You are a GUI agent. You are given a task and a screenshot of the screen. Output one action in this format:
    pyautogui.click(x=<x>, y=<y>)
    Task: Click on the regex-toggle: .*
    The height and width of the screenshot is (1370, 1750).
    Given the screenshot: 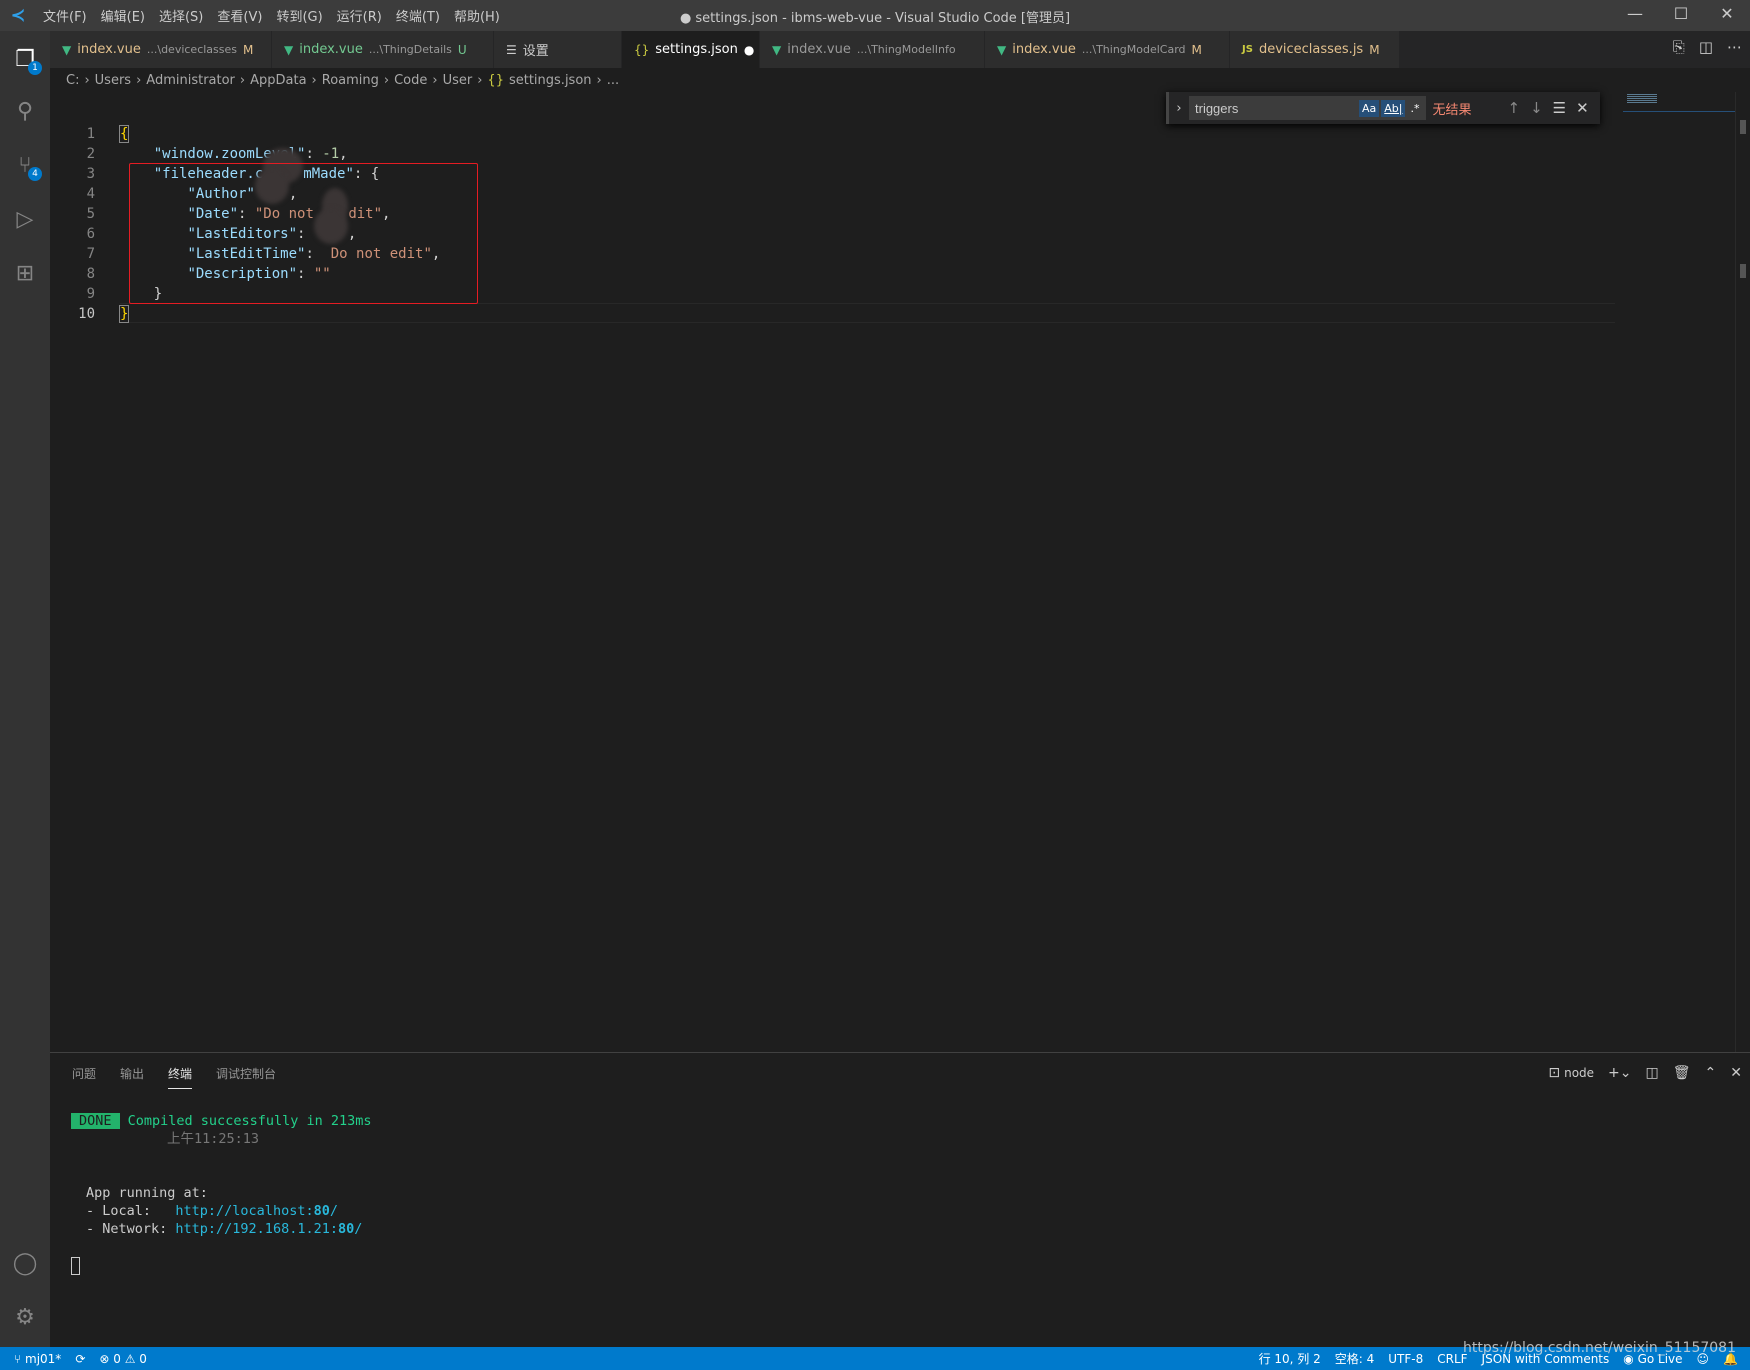 What is the action you would take?
    pyautogui.click(x=1414, y=108)
    